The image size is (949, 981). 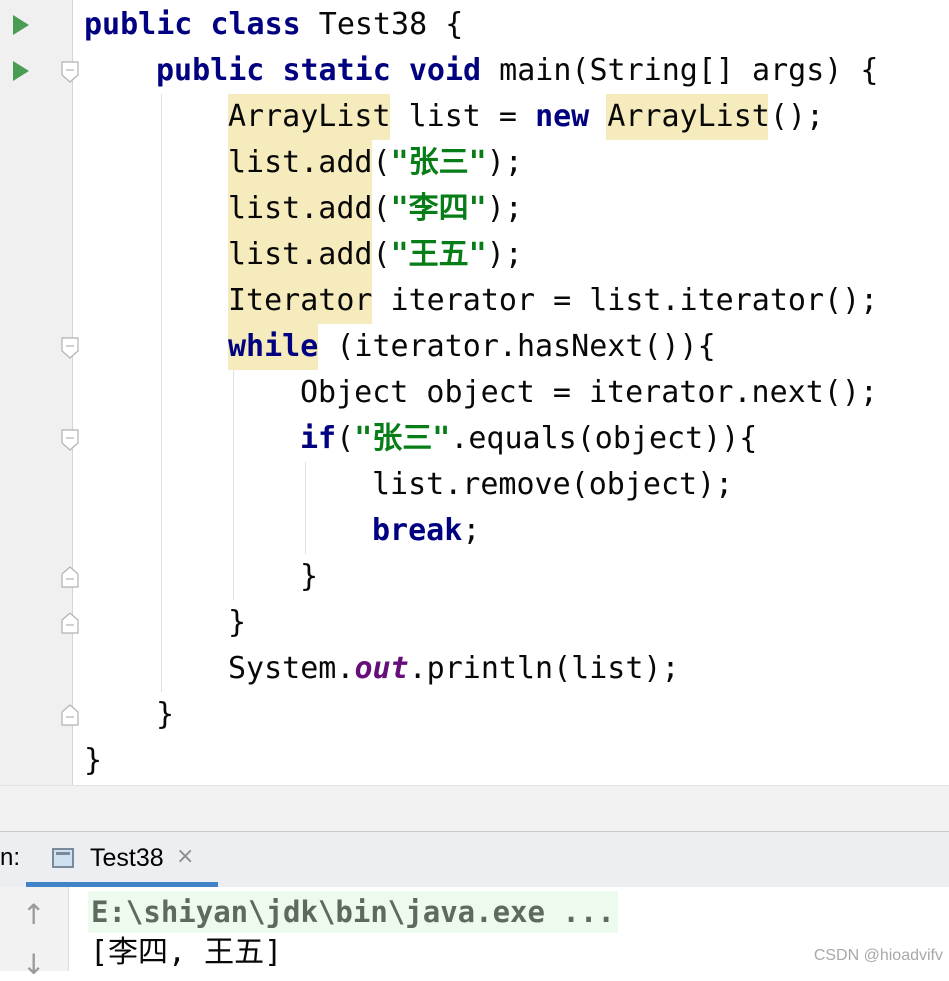 I want to click on arrow-up-icon: ↑, so click(x=33, y=915).